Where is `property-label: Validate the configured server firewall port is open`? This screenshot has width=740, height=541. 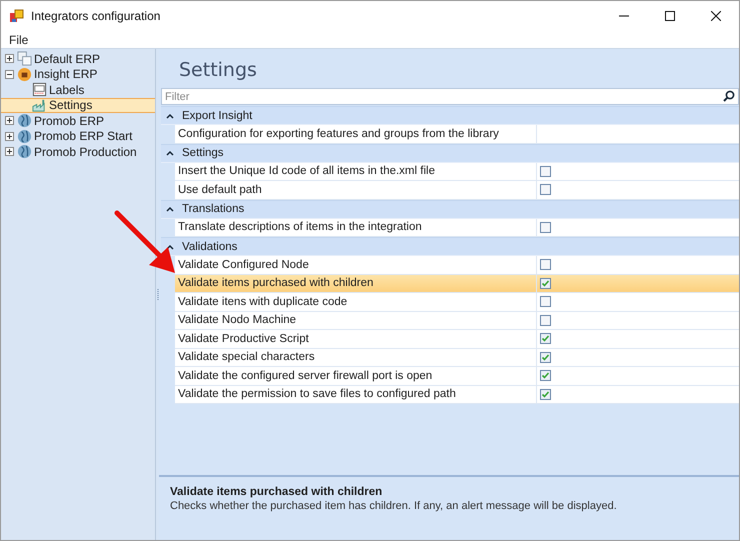 property-label: Validate the configured server firewall port is open is located at coordinates (356, 375).